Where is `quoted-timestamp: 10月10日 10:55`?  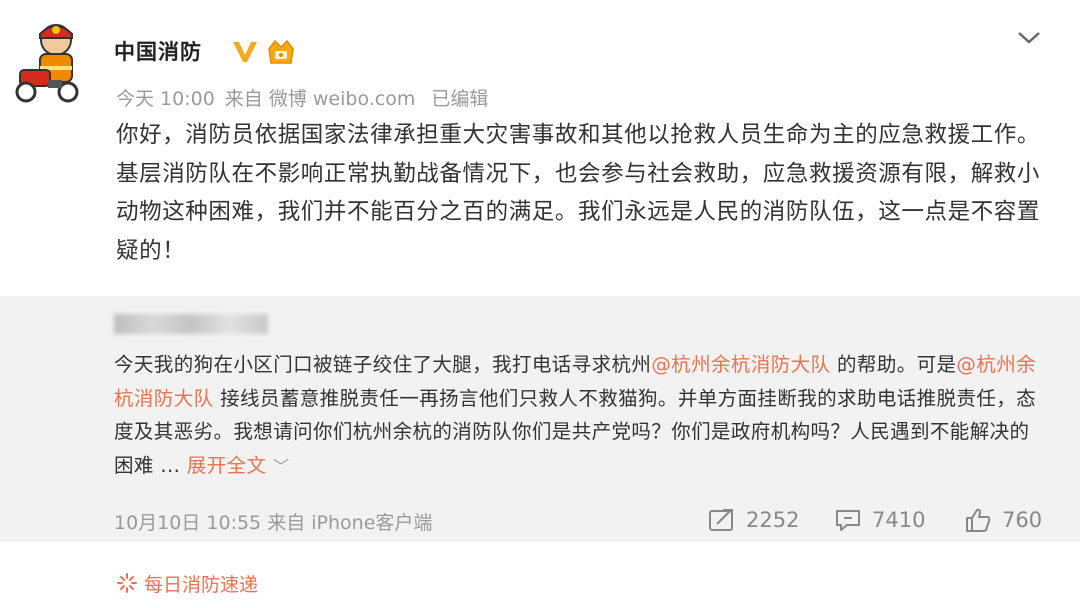 quoted-timestamp: 10月10日 10:55 is located at coordinates (187, 523).